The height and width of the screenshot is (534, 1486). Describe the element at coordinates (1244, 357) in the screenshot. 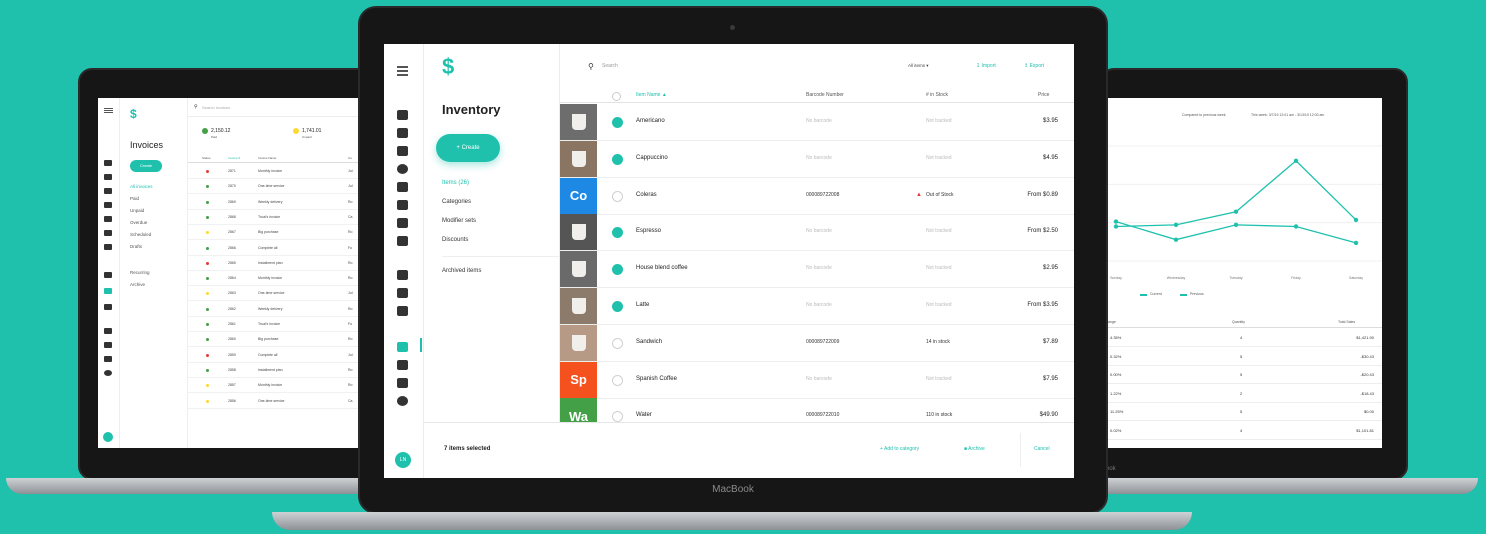

I see `table-row: 0.32% 5 -$30.43` at that location.